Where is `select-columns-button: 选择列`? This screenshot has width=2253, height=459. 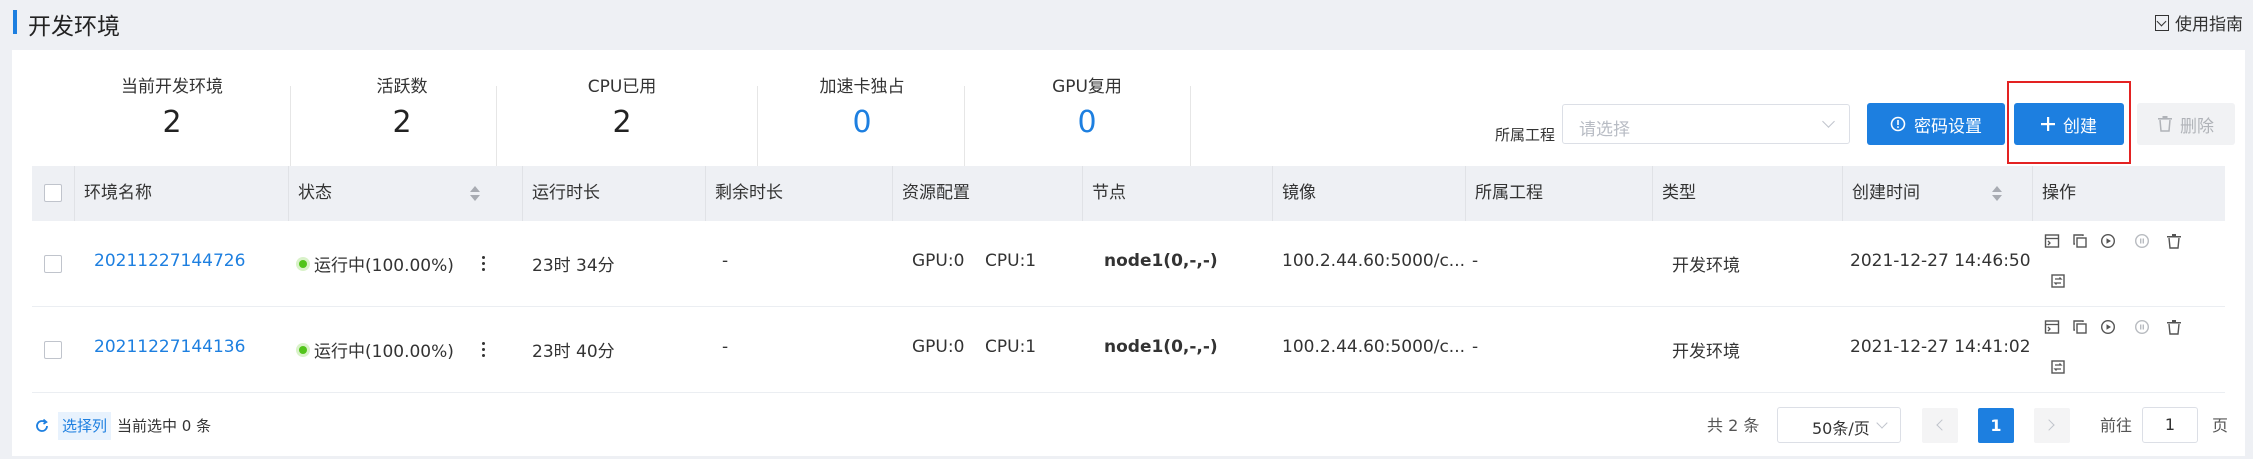 select-columns-button: 选择列 is located at coordinates (85, 426).